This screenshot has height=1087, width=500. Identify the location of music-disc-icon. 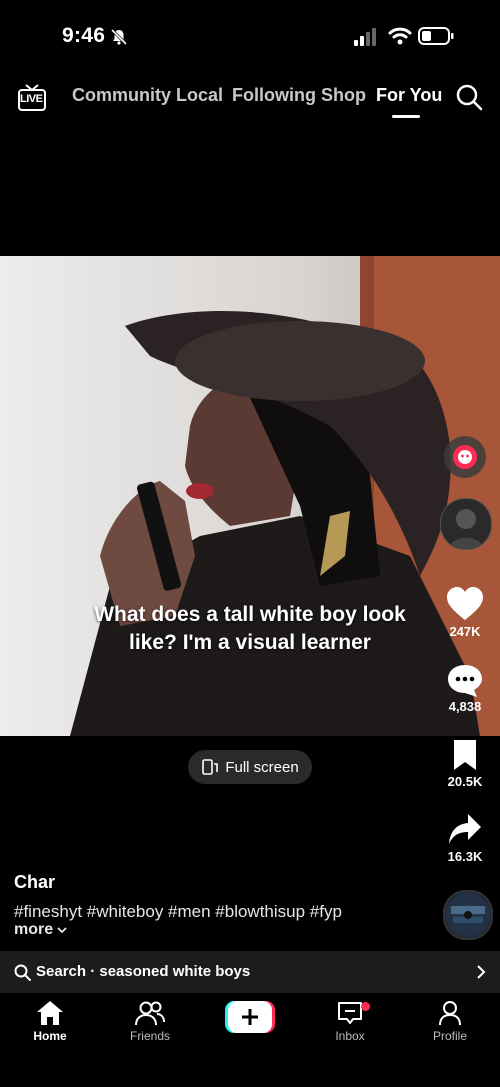
(468, 915).